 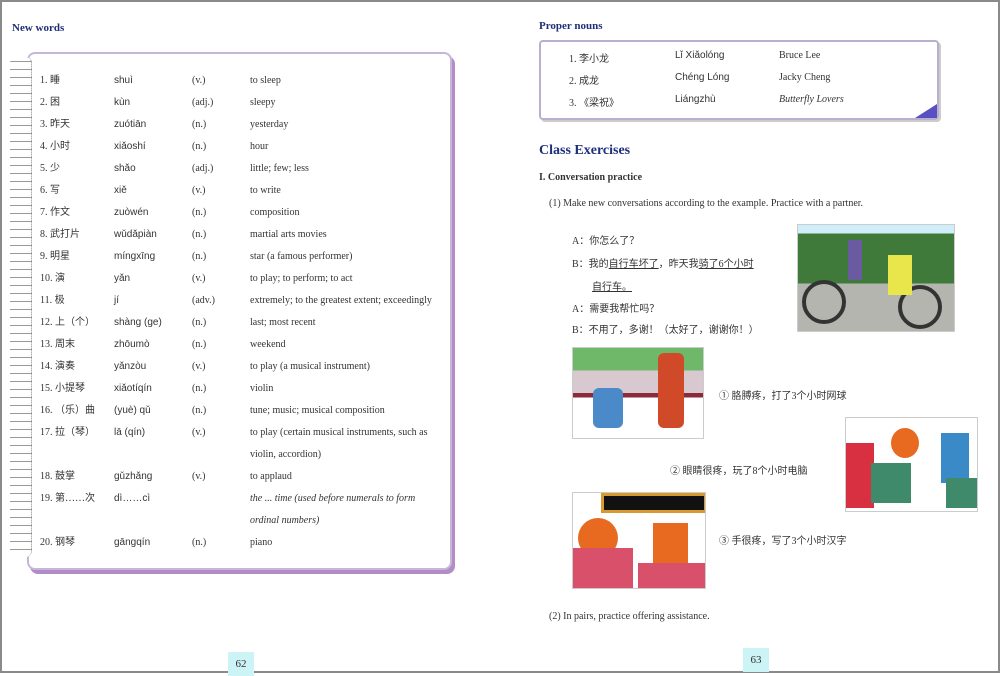 What do you see at coordinates (665, 330) in the screenshot?
I see `dialogue-line: B：不用了，多谢！（太好了，谢谢你！）` at bounding box center [665, 330].